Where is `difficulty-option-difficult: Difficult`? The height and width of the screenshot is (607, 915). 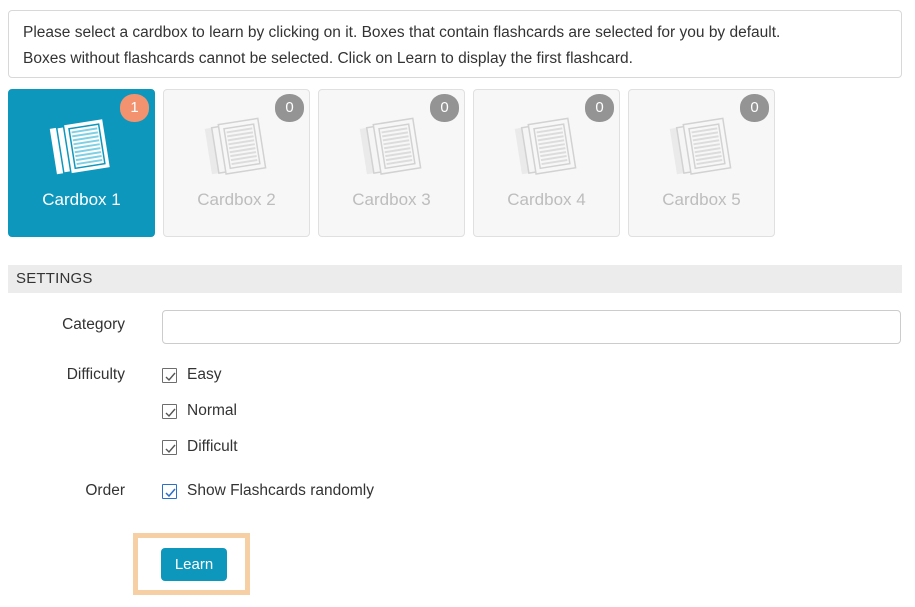 difficulty-option-difficult: Difficult is located at coordinates (200, 447).